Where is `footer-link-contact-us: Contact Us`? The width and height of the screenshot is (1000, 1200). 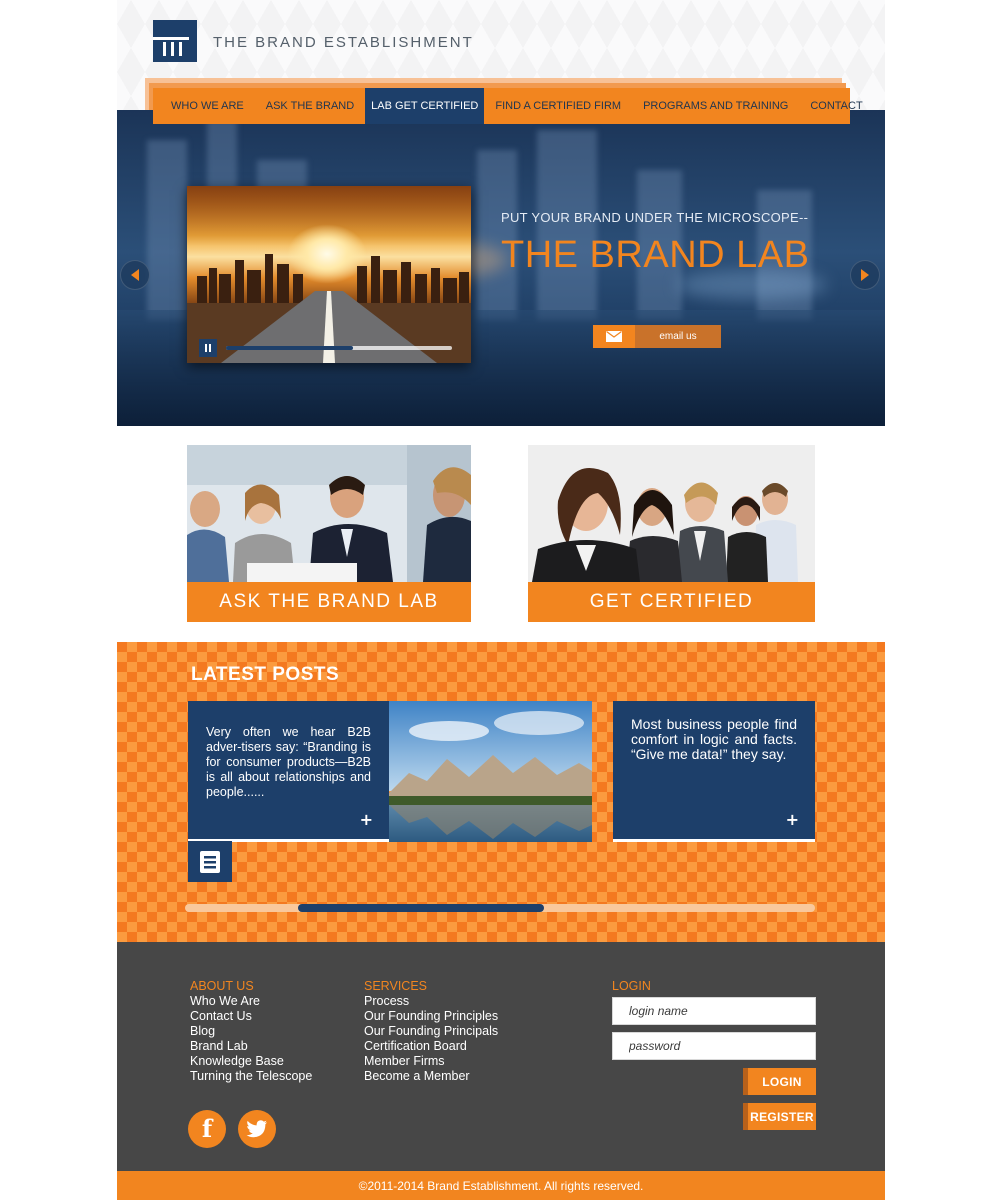
footer-link-contact-us: Contact Us is located at coordinates (251, 1016).